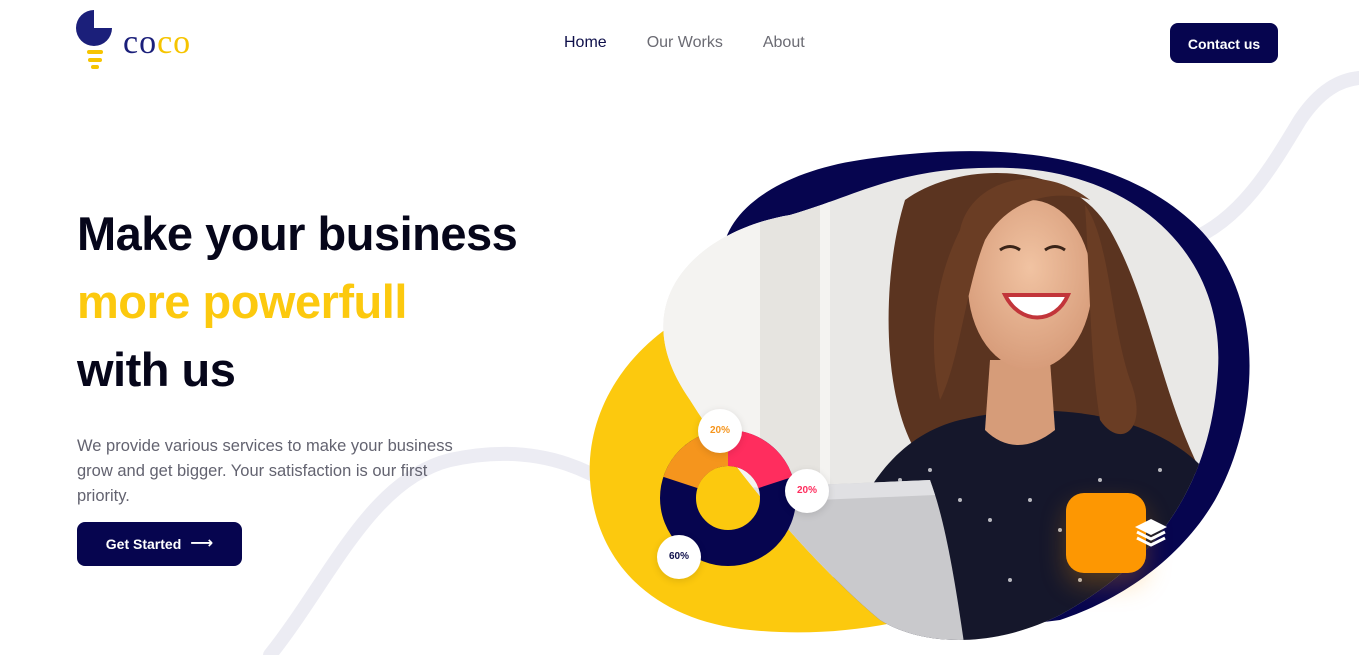  What do you see at coordinates (156, 369) in the screenshot?
I see `headline-line-3: with us` at bounding box center [156, 369].